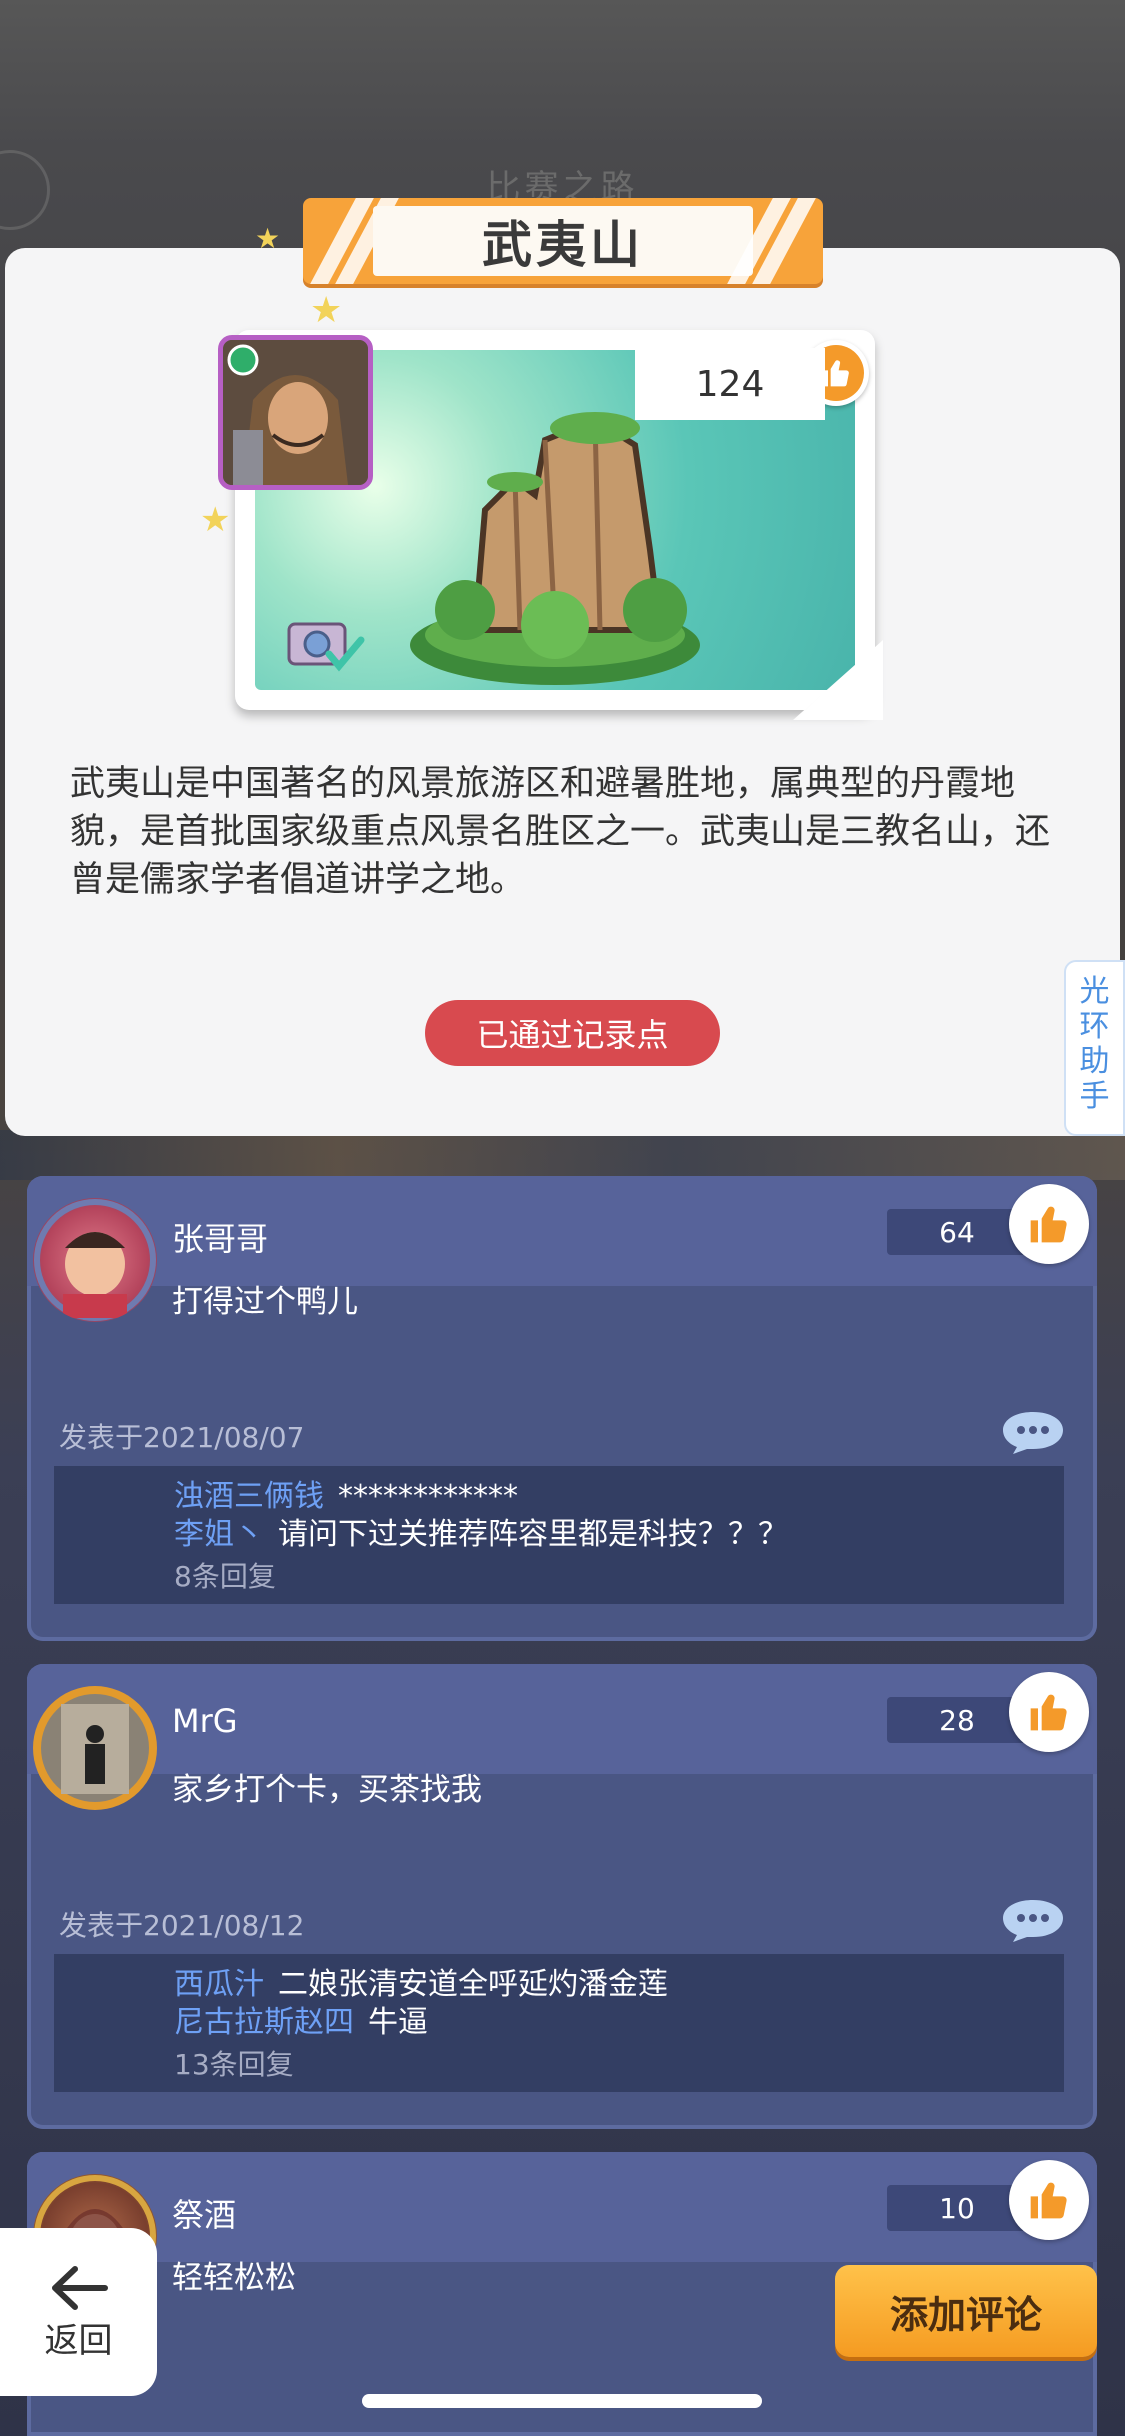 The image size is (1125, 2436). What do you see at coordinates (249, 1496) in the screenshot?
I see `reply-author: 浊酒三俩钱` at bounding box center [249, 1496].